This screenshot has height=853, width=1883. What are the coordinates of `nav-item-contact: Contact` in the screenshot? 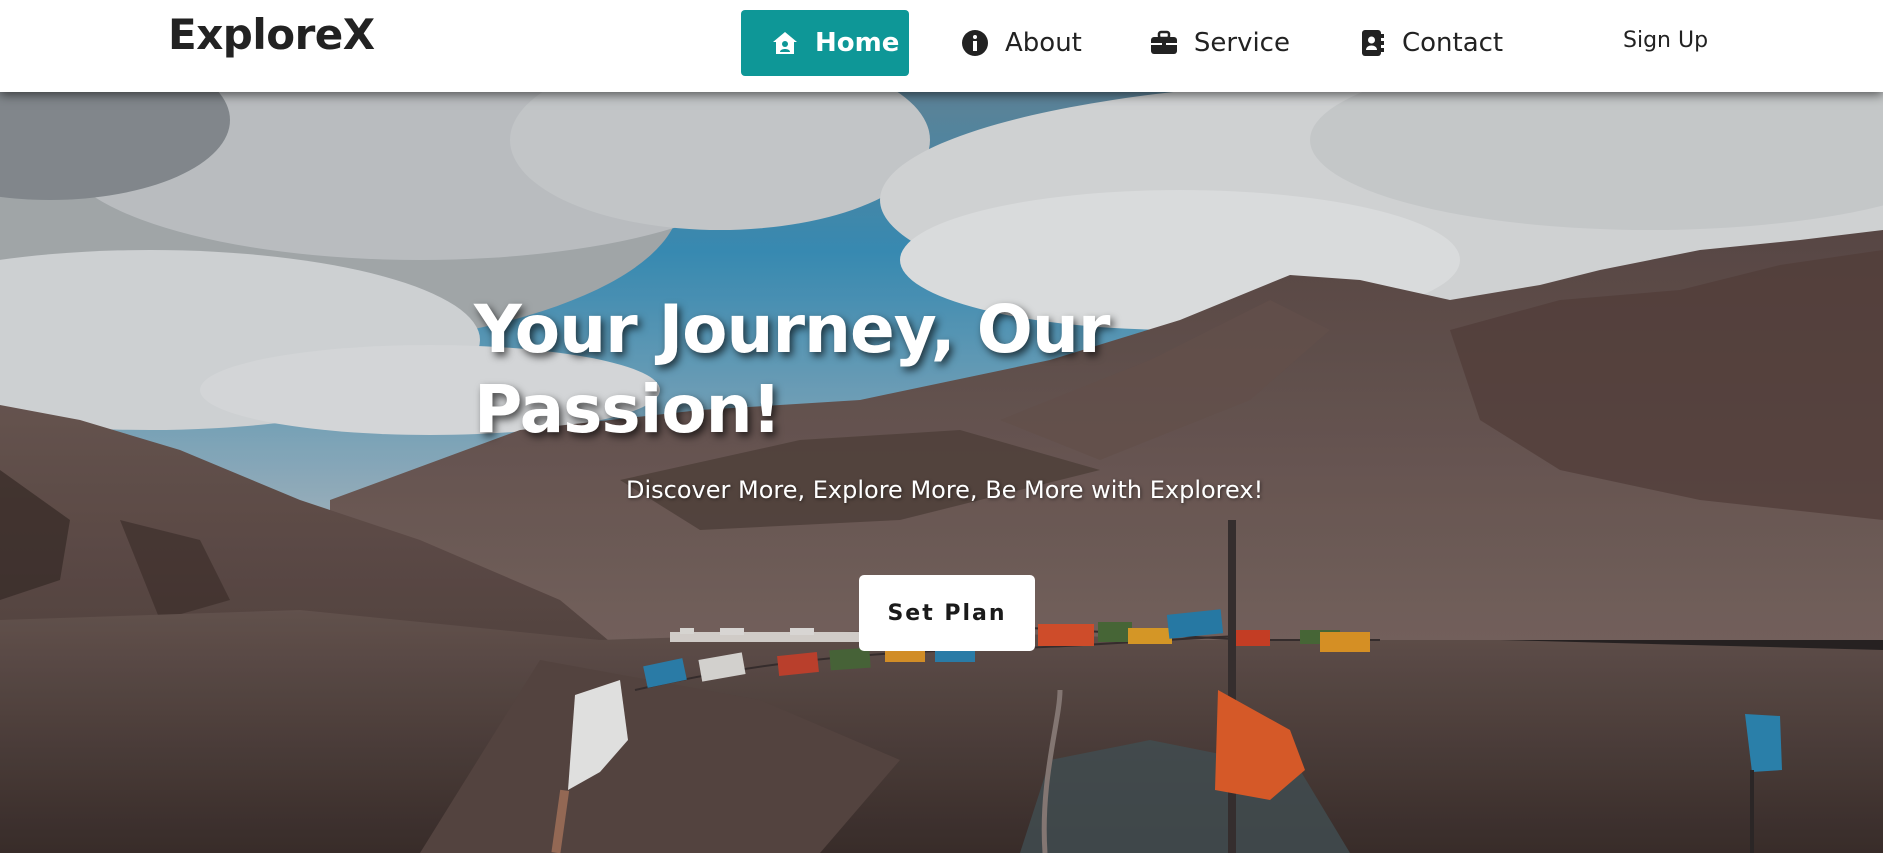 It's located at (1430, 43).